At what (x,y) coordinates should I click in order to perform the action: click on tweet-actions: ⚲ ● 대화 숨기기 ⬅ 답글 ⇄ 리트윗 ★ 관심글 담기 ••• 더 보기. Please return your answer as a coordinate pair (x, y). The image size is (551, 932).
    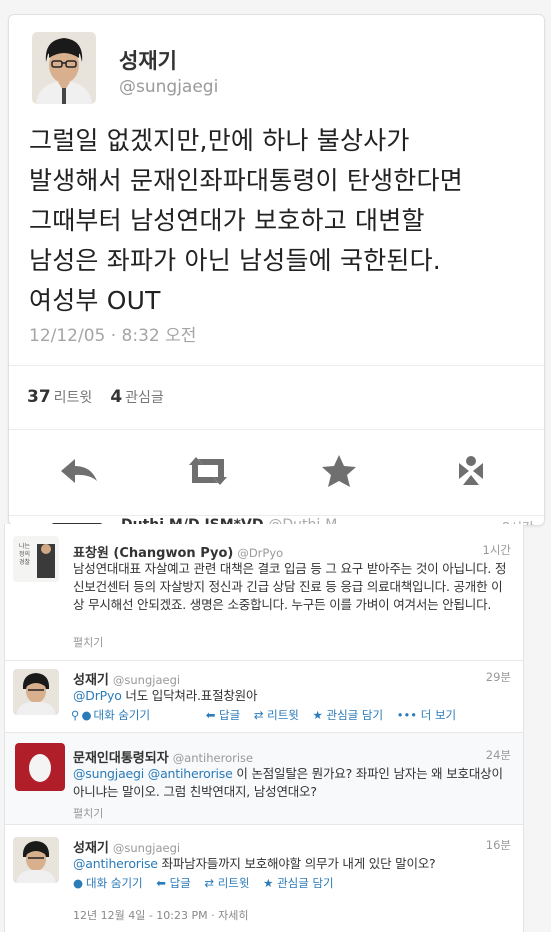
    Looking at the image, I should click on (268, 715).